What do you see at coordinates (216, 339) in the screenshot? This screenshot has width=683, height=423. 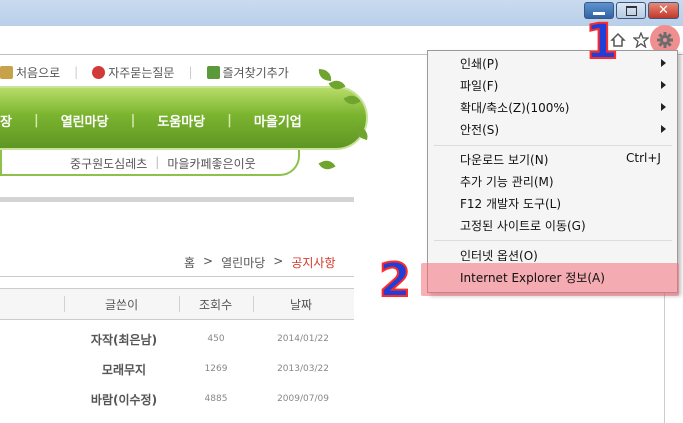 I see `row-views: 450` at bounding box center [216, 339].